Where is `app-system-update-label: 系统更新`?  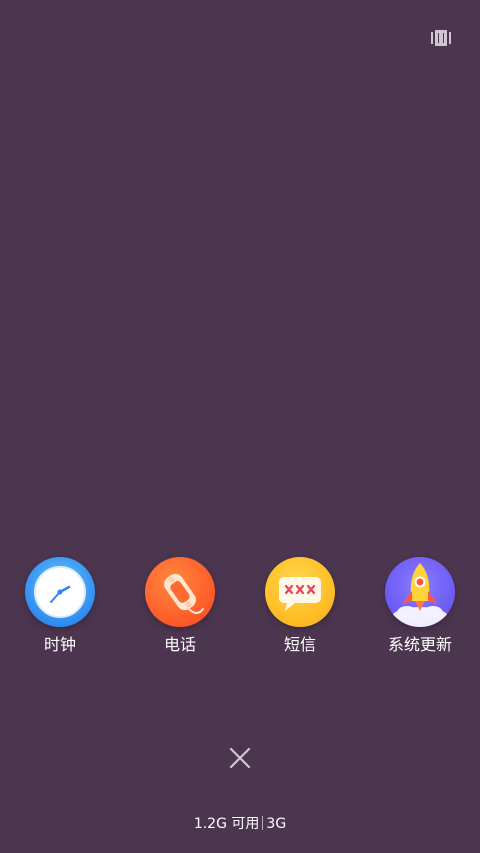
app-system-update-label: 系统更新 is located at coordinates (419, 644).